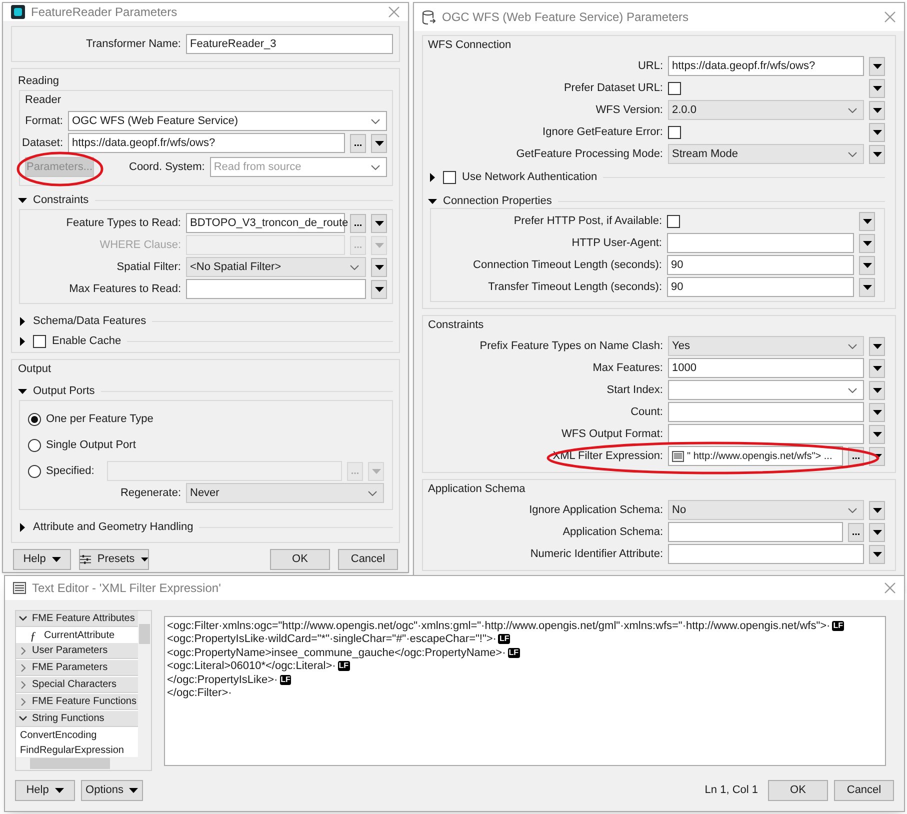 Image resolution: width=907 pixels, height=814 pixels. I want to click on tree-item: FindRegularExpression, so click(77, 750).